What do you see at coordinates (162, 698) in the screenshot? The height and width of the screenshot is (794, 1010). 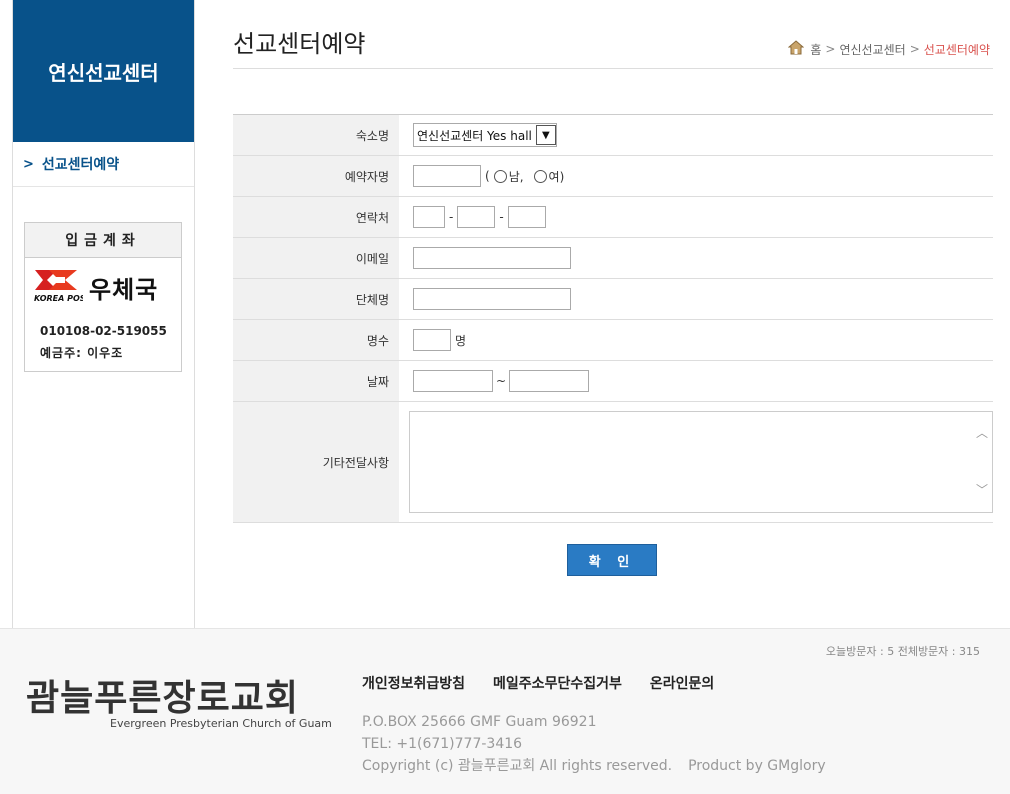 I see `logo-korean: 괌늘푸른장로교회` at bounding box center [162, 698].